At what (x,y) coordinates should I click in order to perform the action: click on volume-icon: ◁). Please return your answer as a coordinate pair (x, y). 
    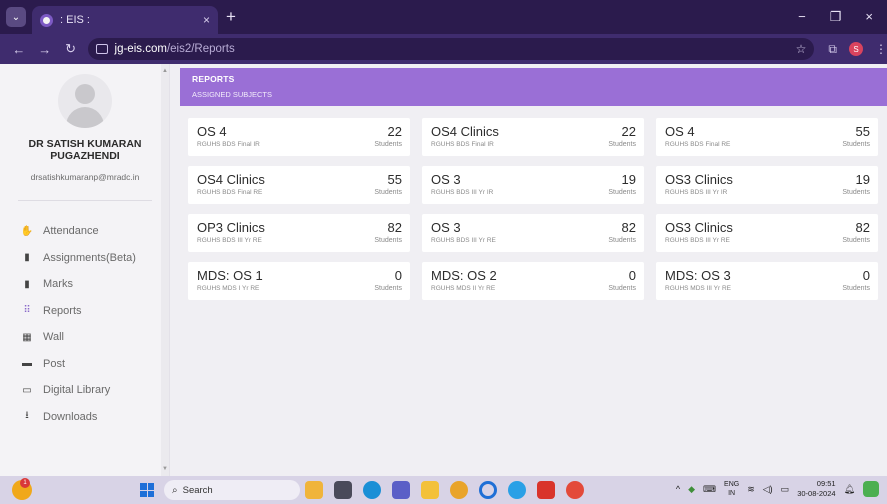
    Looking at the image, I should click on (768, 489).